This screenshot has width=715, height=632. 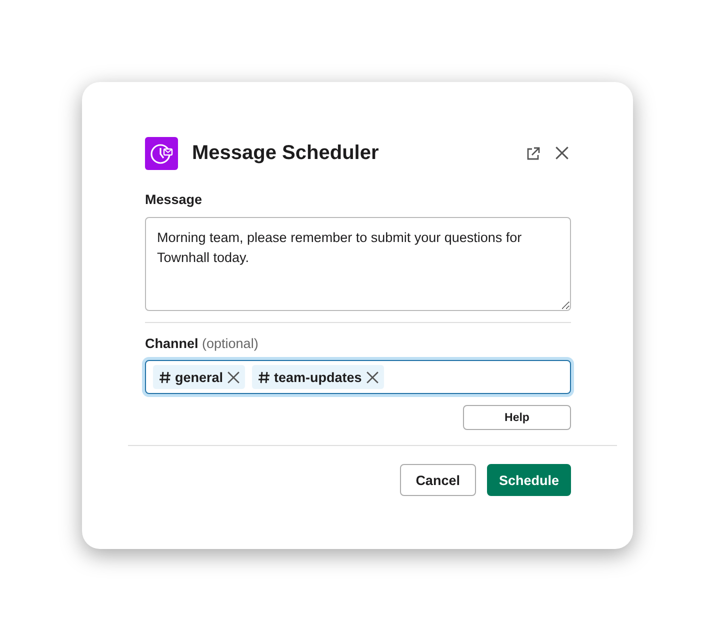 I want to click on channel-name: general, so click(x=199, y=377).